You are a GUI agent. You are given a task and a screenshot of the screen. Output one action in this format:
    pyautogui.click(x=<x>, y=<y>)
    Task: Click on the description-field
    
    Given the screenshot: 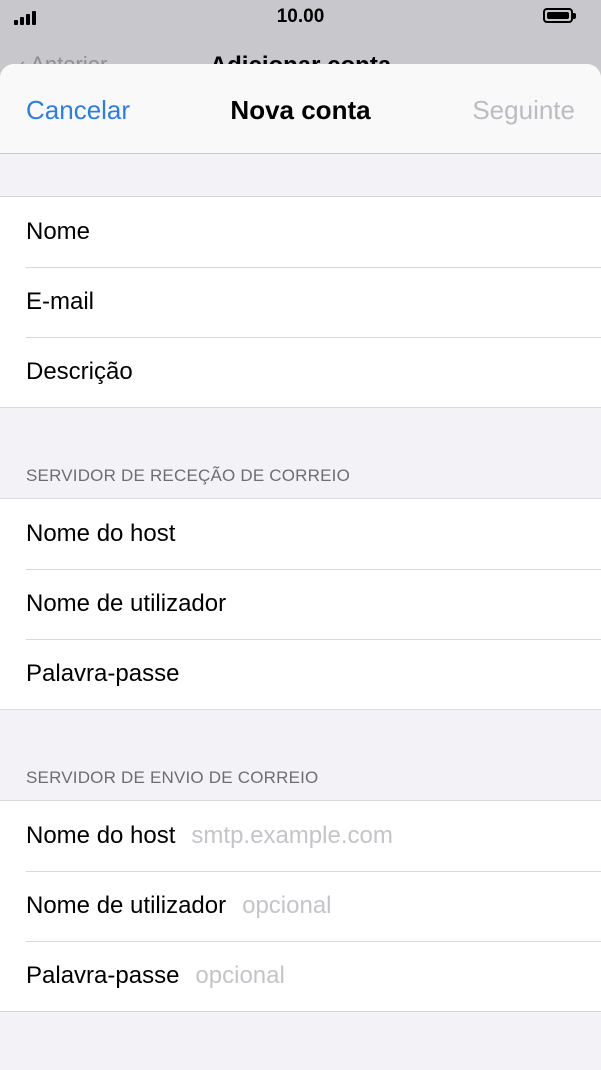 What is the action you would take?
    pyautogui.click(x=313, y=372)
    